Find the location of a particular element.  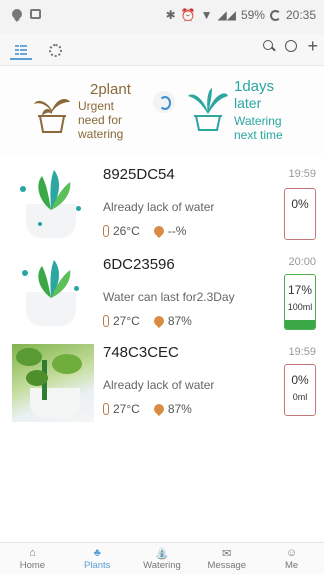

add-icon: + is located at coordinates (312, 46).